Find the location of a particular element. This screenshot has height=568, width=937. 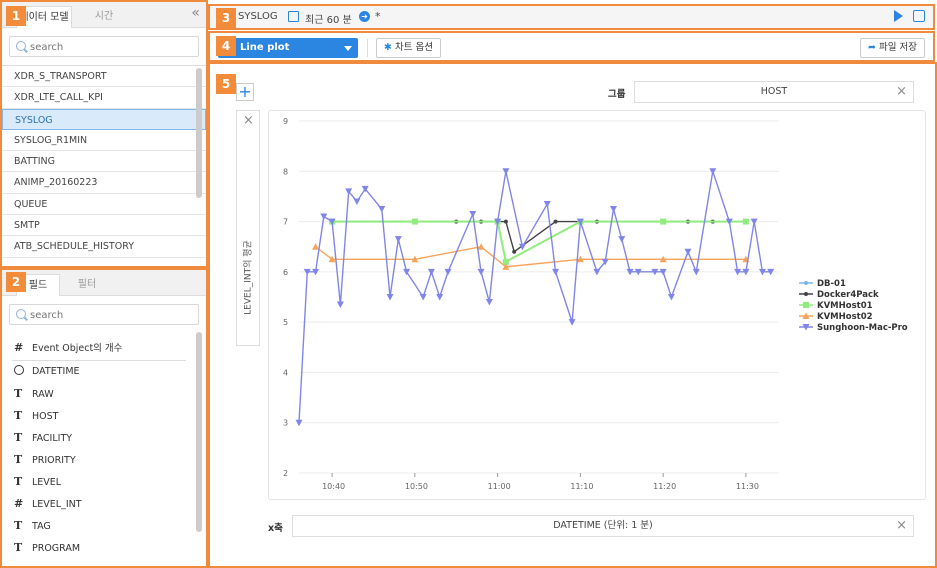

field-name: DATETIME is located at coordinates (56, 371).